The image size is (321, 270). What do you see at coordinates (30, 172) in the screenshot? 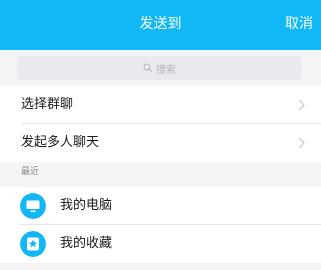
I see `recent-section-label: 最近` at bounding box center [30, 172].